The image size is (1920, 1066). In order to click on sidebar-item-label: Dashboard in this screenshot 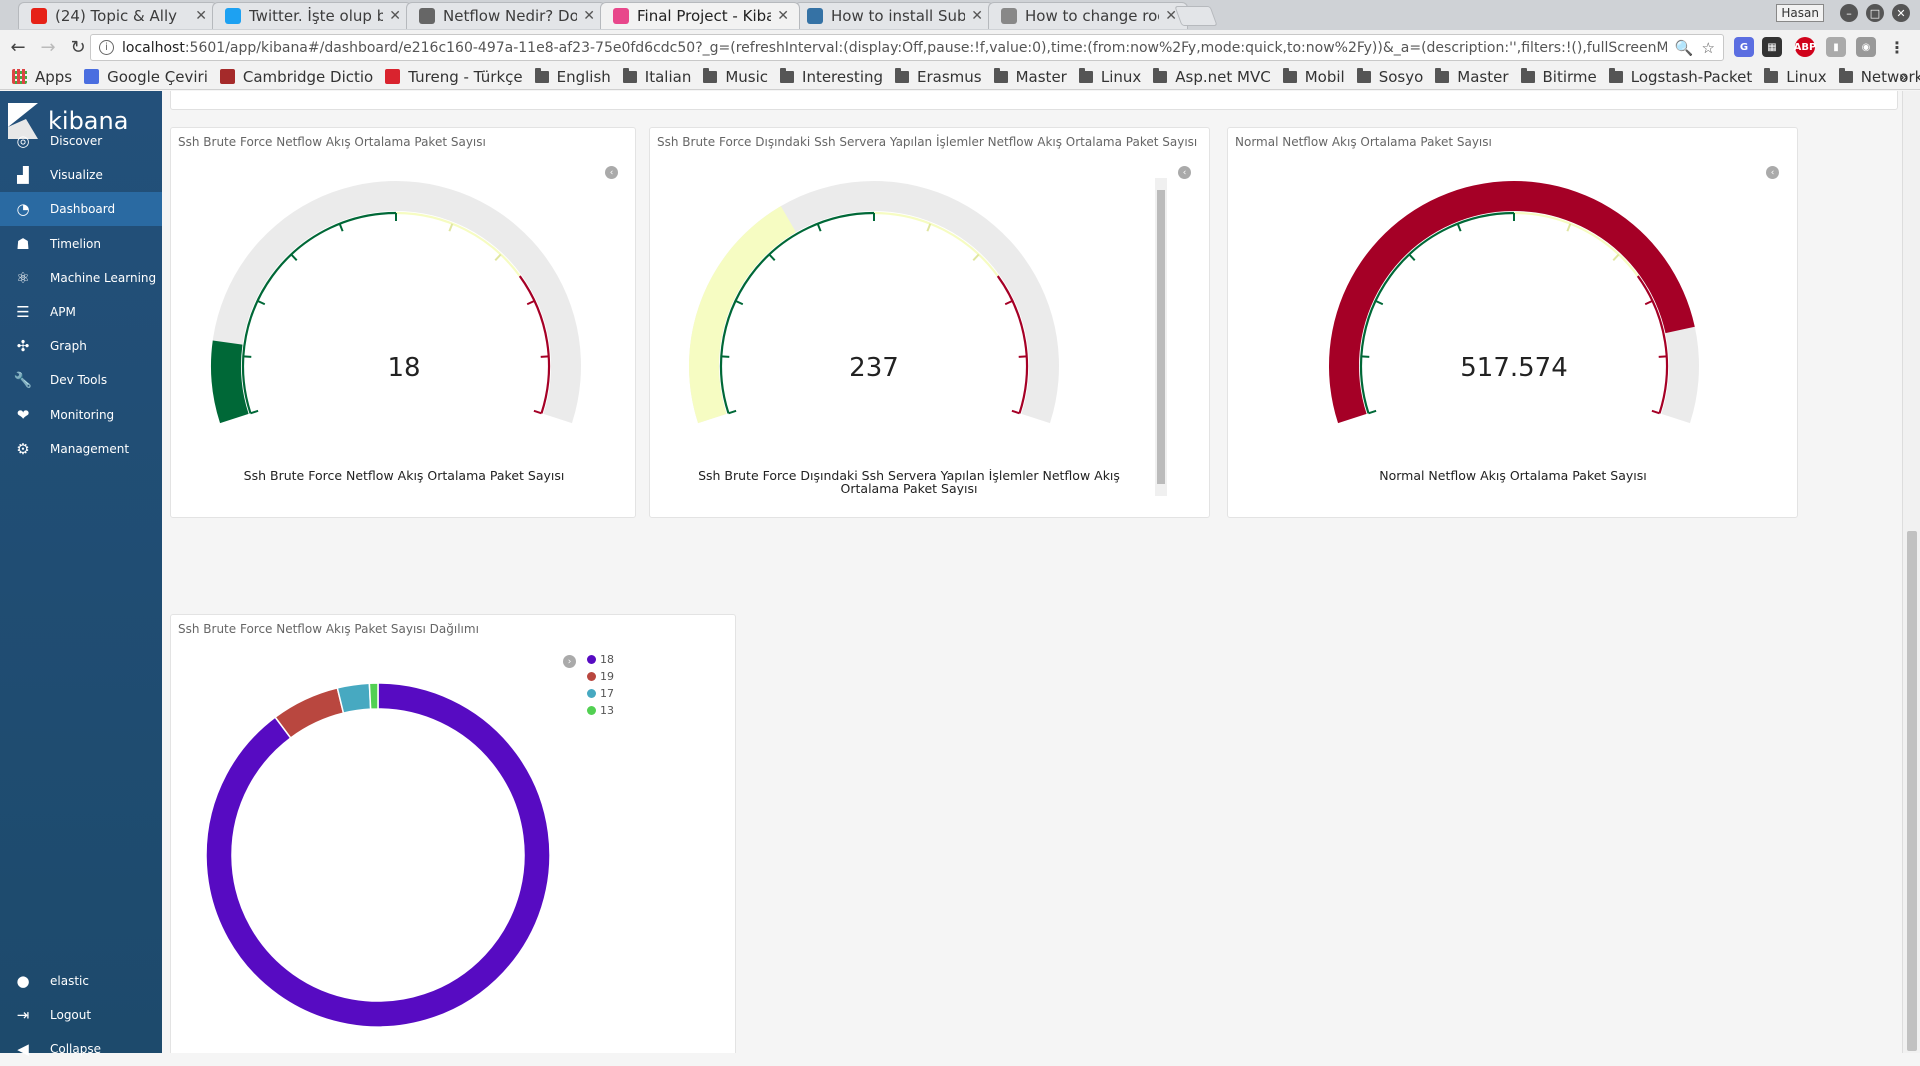, I will do `click(83, 209)`.